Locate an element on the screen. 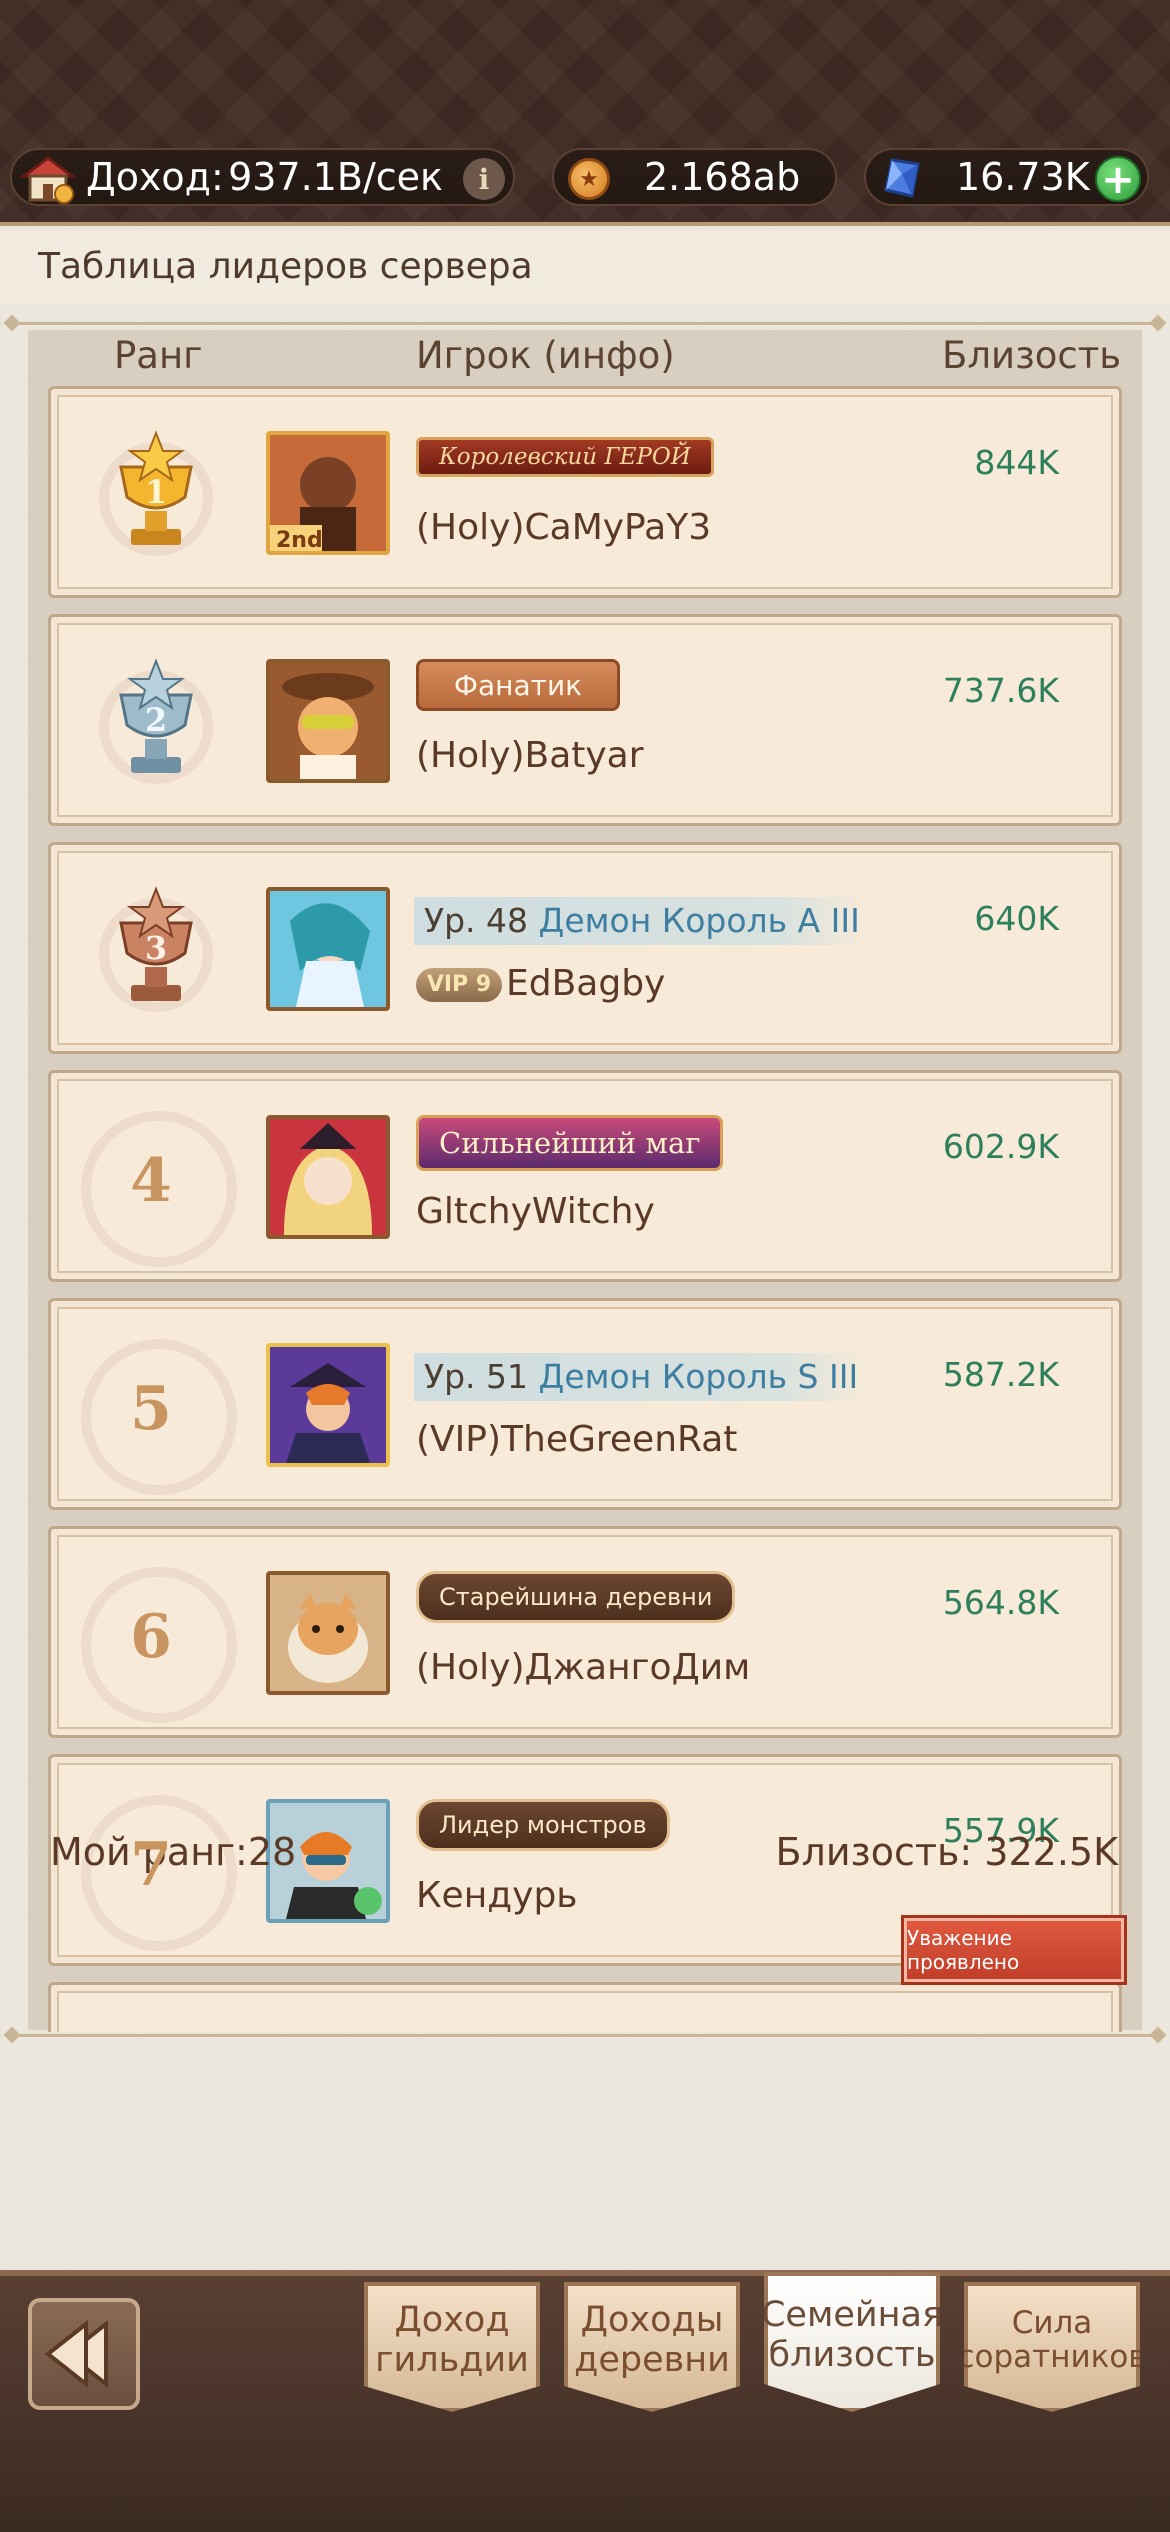 The image size is (1170, 2532). player-name: GltchyWitchy is located at coordinates (535, 1211).